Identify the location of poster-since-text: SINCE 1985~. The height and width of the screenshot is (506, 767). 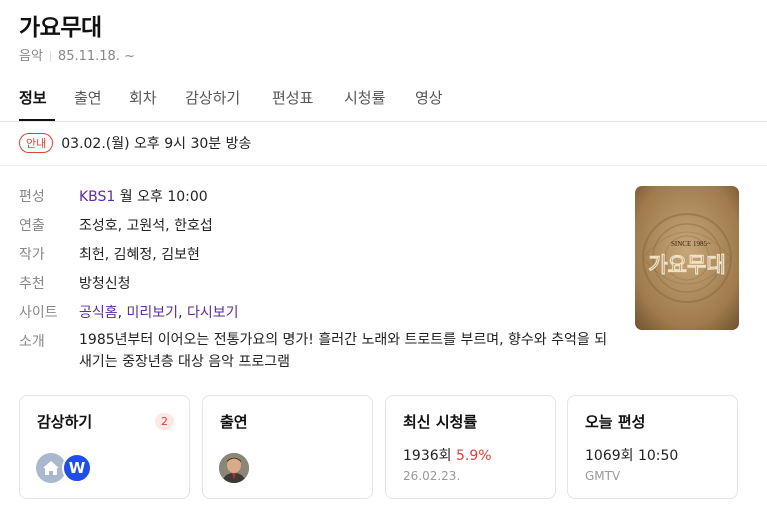
(691, 244).